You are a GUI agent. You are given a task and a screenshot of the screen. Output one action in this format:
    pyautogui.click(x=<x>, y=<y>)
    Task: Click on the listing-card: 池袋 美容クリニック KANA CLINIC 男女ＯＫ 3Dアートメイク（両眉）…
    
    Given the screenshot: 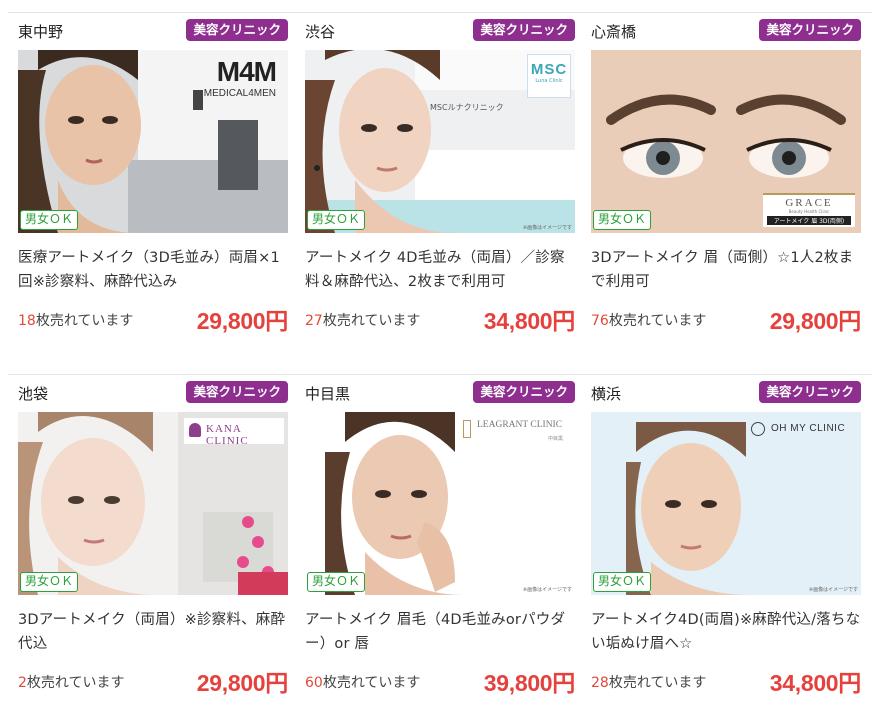 What is the action you would take?
    pyautogui.click(x=153, y=542)
    